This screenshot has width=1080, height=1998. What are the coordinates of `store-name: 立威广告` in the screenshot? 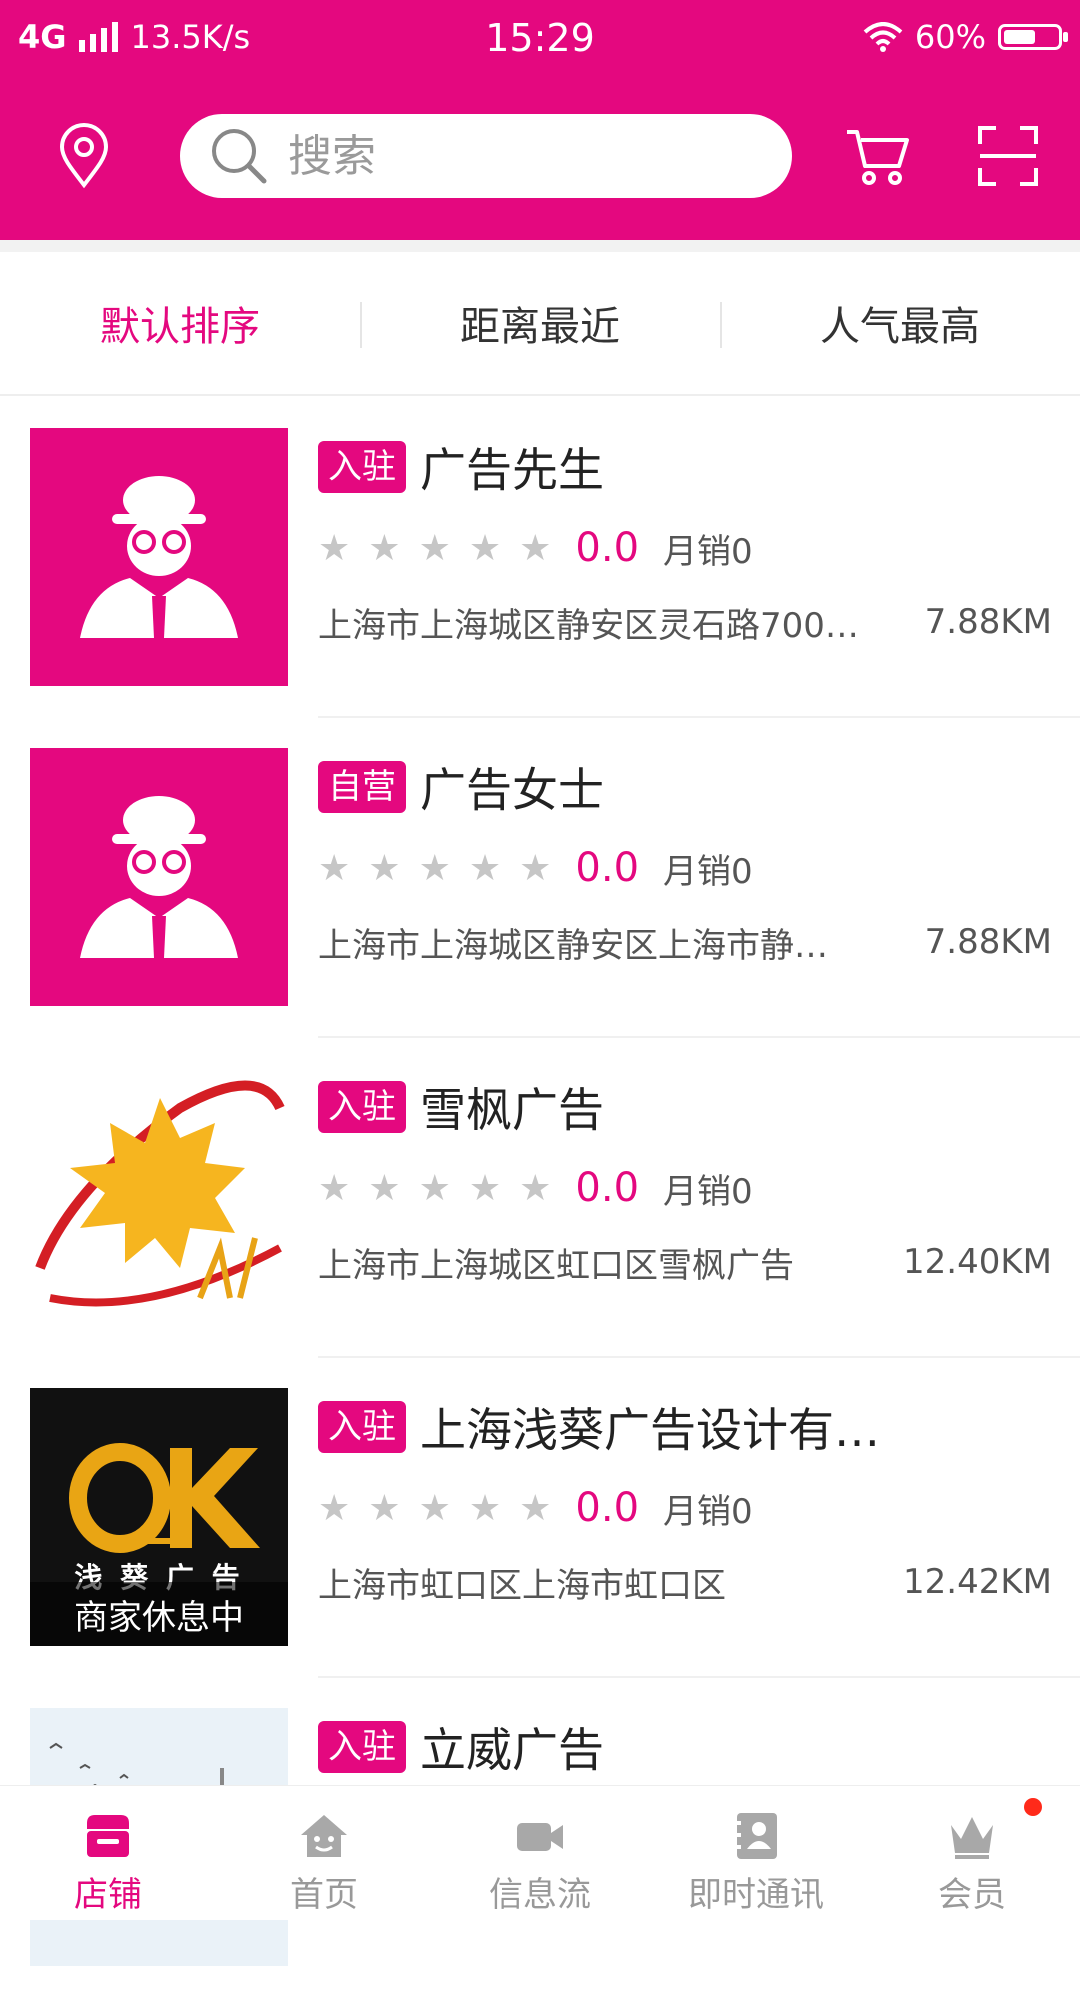 It's located at (512, 1750).